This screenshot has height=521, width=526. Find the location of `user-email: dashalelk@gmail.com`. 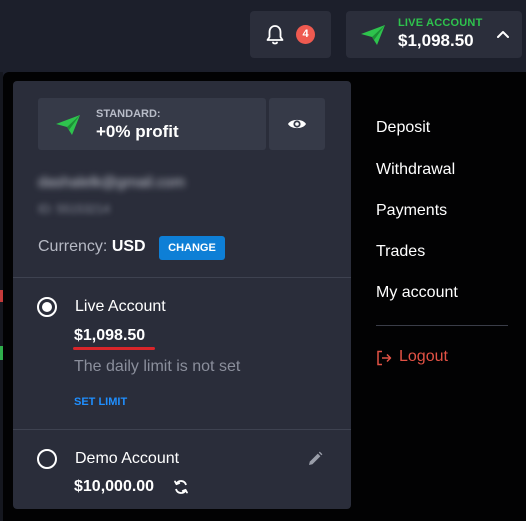

user-email: dashalelk@gmail.com is located at coordinates (111, 182).